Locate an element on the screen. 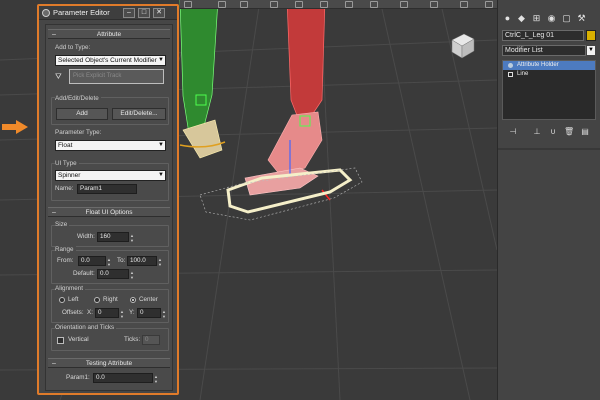 This screenshot has width=600, height=400. pick-track-icon: ⛛ is located at coordinates (60, 76).